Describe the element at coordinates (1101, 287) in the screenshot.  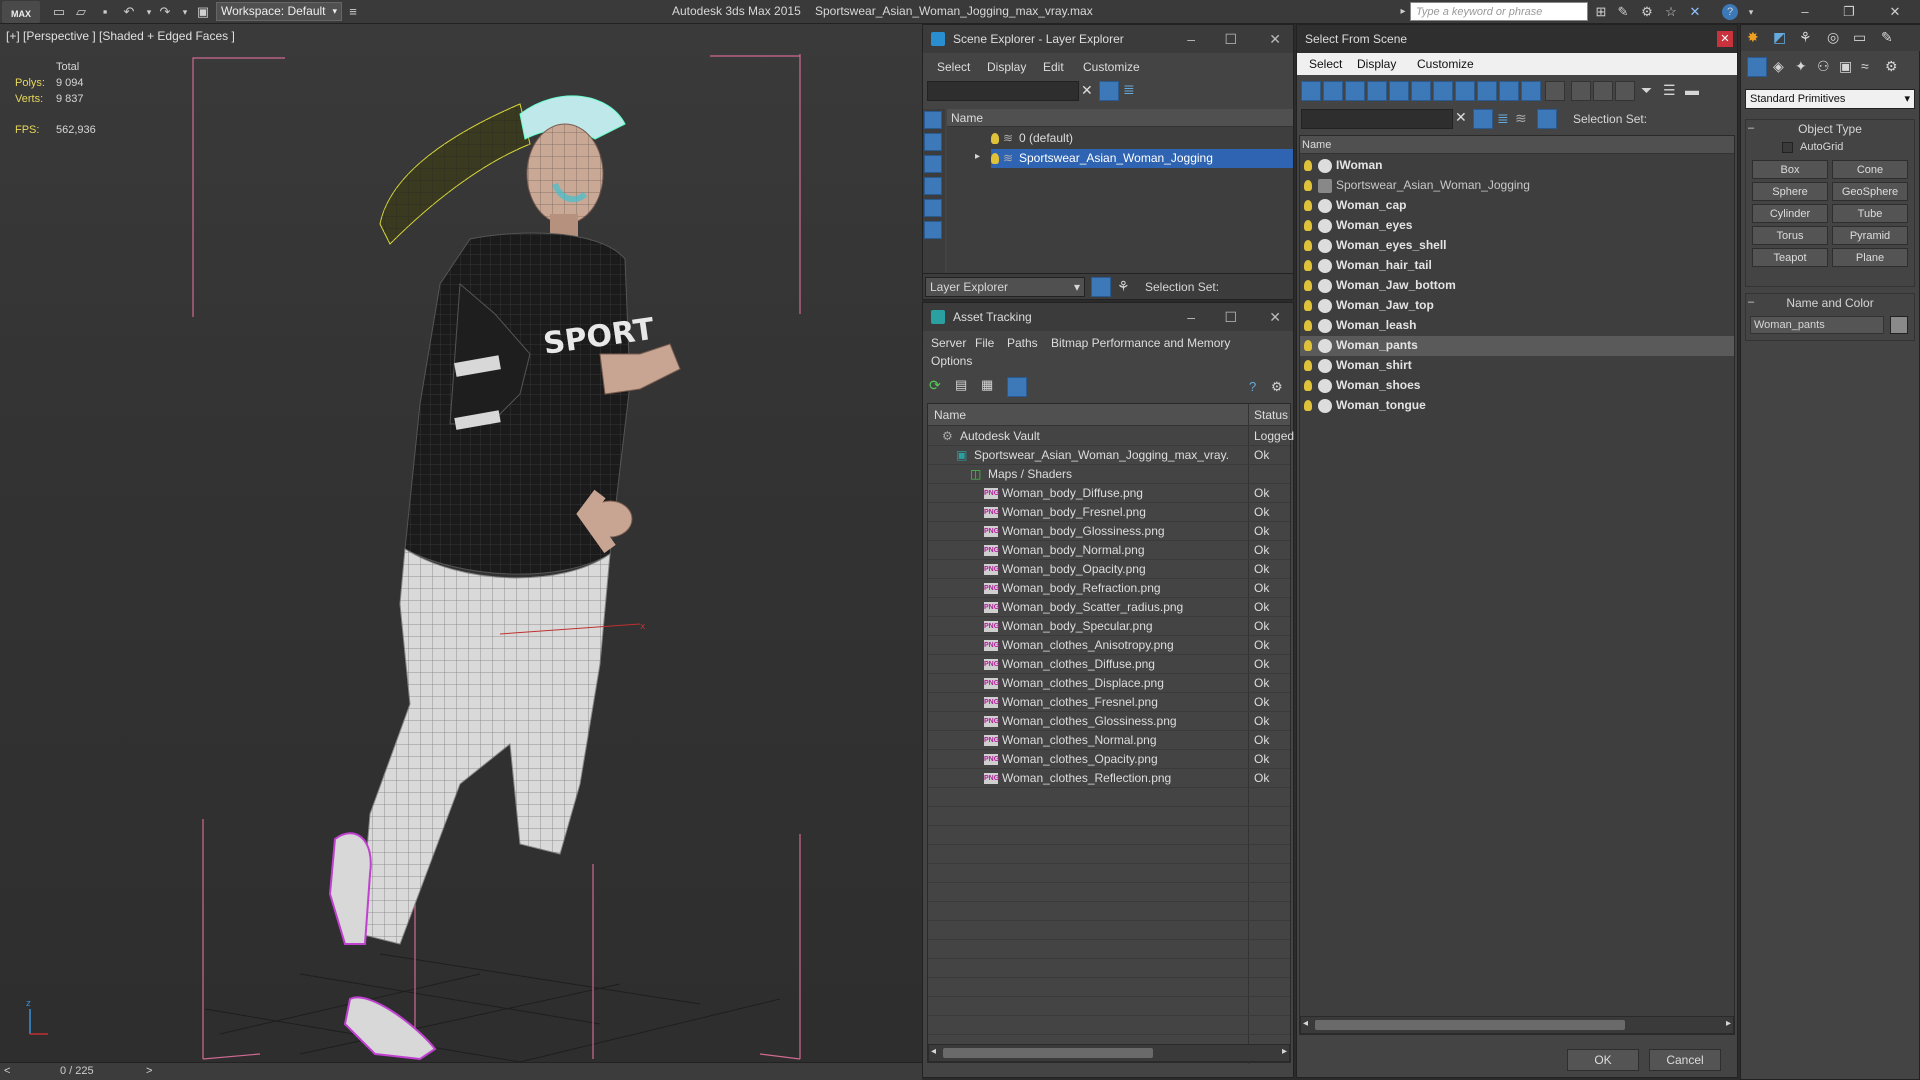
I see `layer-manager-icon` at that location.